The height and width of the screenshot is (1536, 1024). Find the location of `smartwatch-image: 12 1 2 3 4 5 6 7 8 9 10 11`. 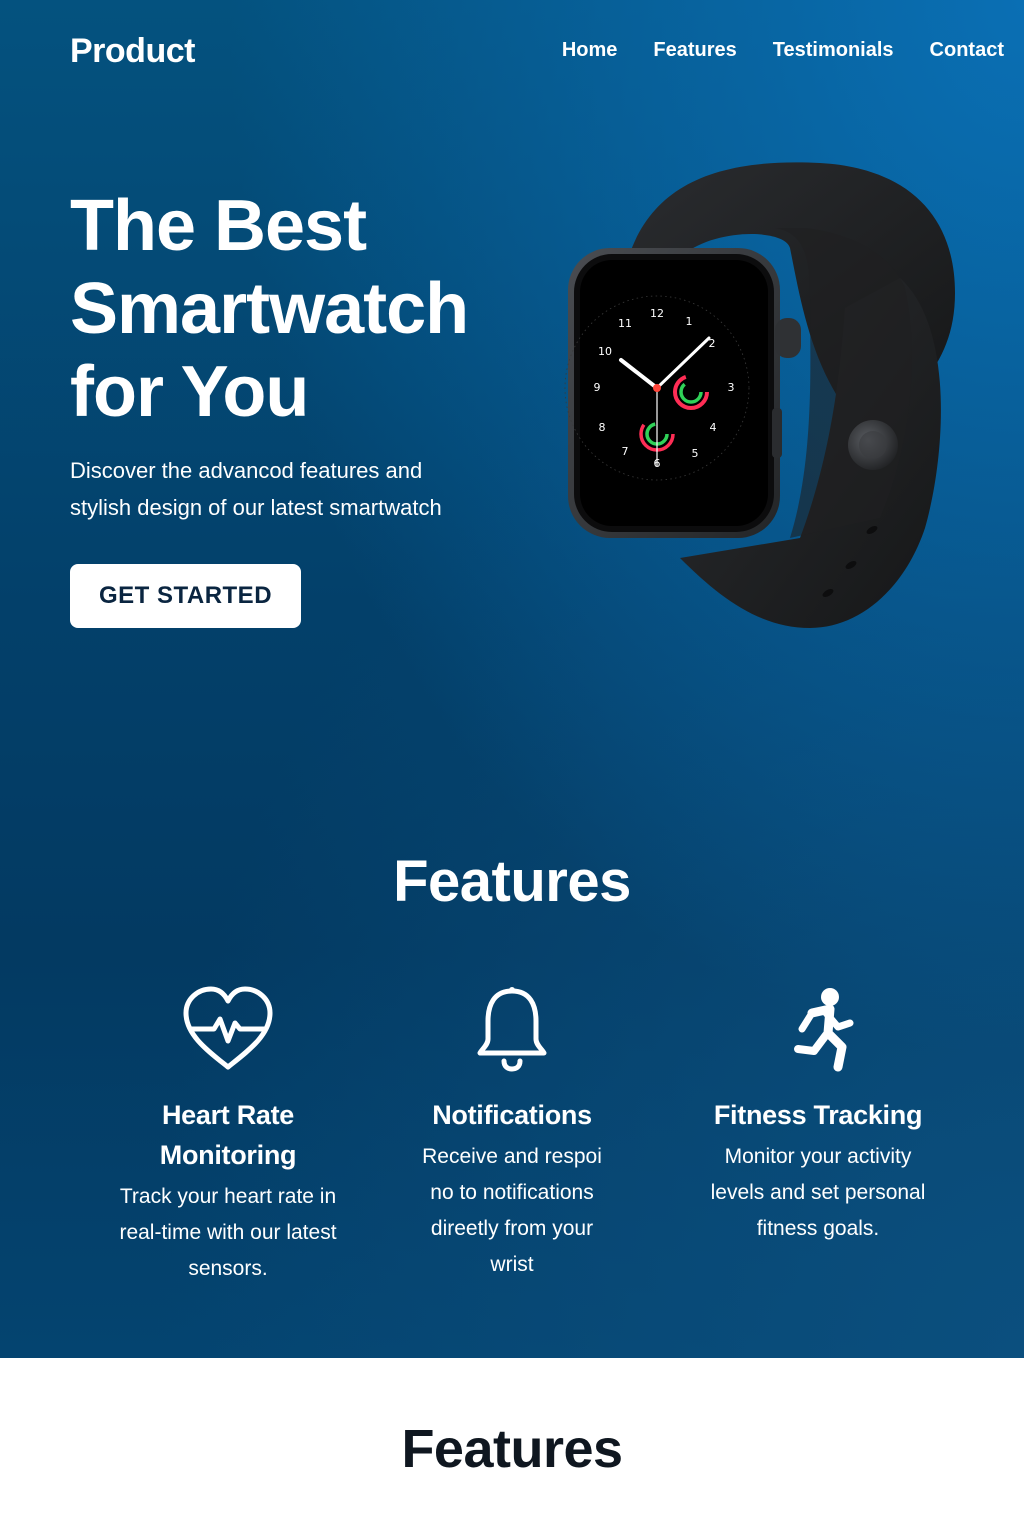

smartwatch-image: 12 1 2 3 4 5 6 7 8 9 10 11 is located at coordinates (759, 395).